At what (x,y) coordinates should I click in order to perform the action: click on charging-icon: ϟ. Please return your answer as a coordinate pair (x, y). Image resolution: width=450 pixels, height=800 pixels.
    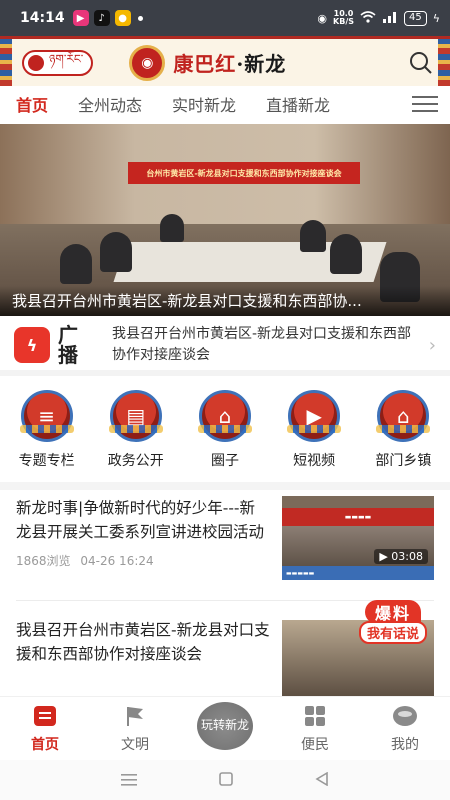
    Looking at the image, I should click on (436, 18).